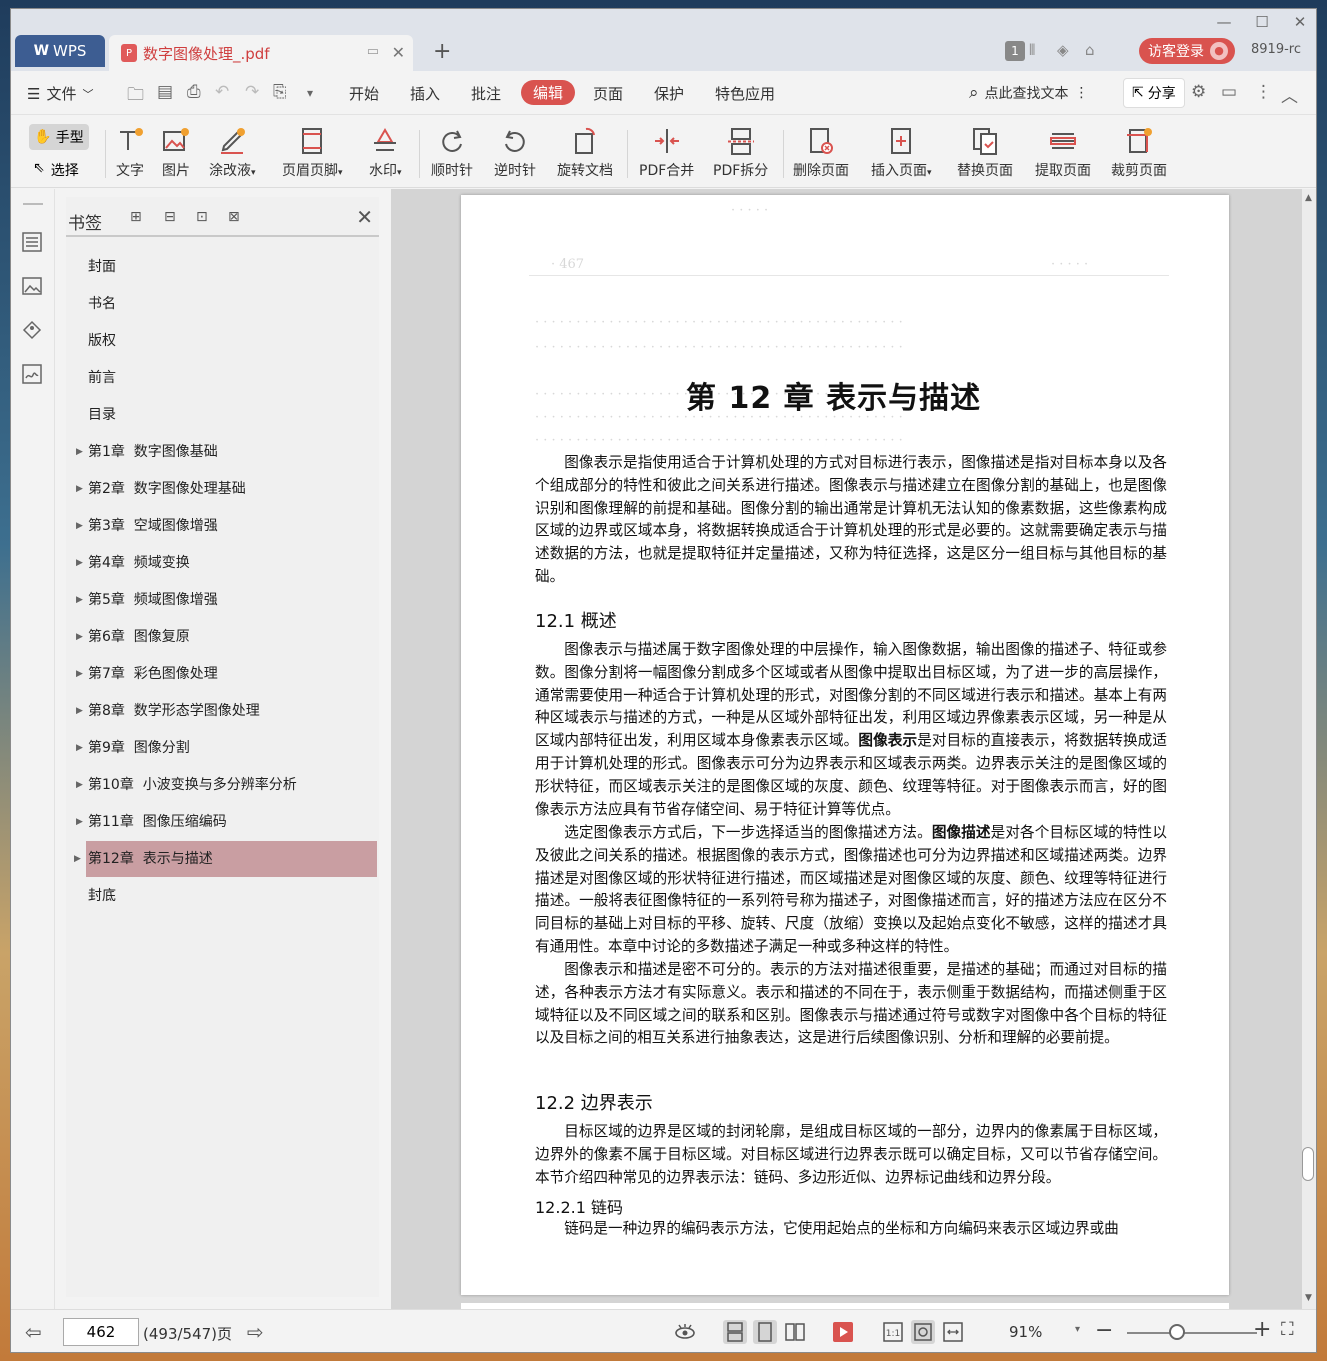 This screenshot has width=1327, height=1361. I want to click on bookmark-item: ▶ 第7章 彩色图像处理, so click(227, 674).